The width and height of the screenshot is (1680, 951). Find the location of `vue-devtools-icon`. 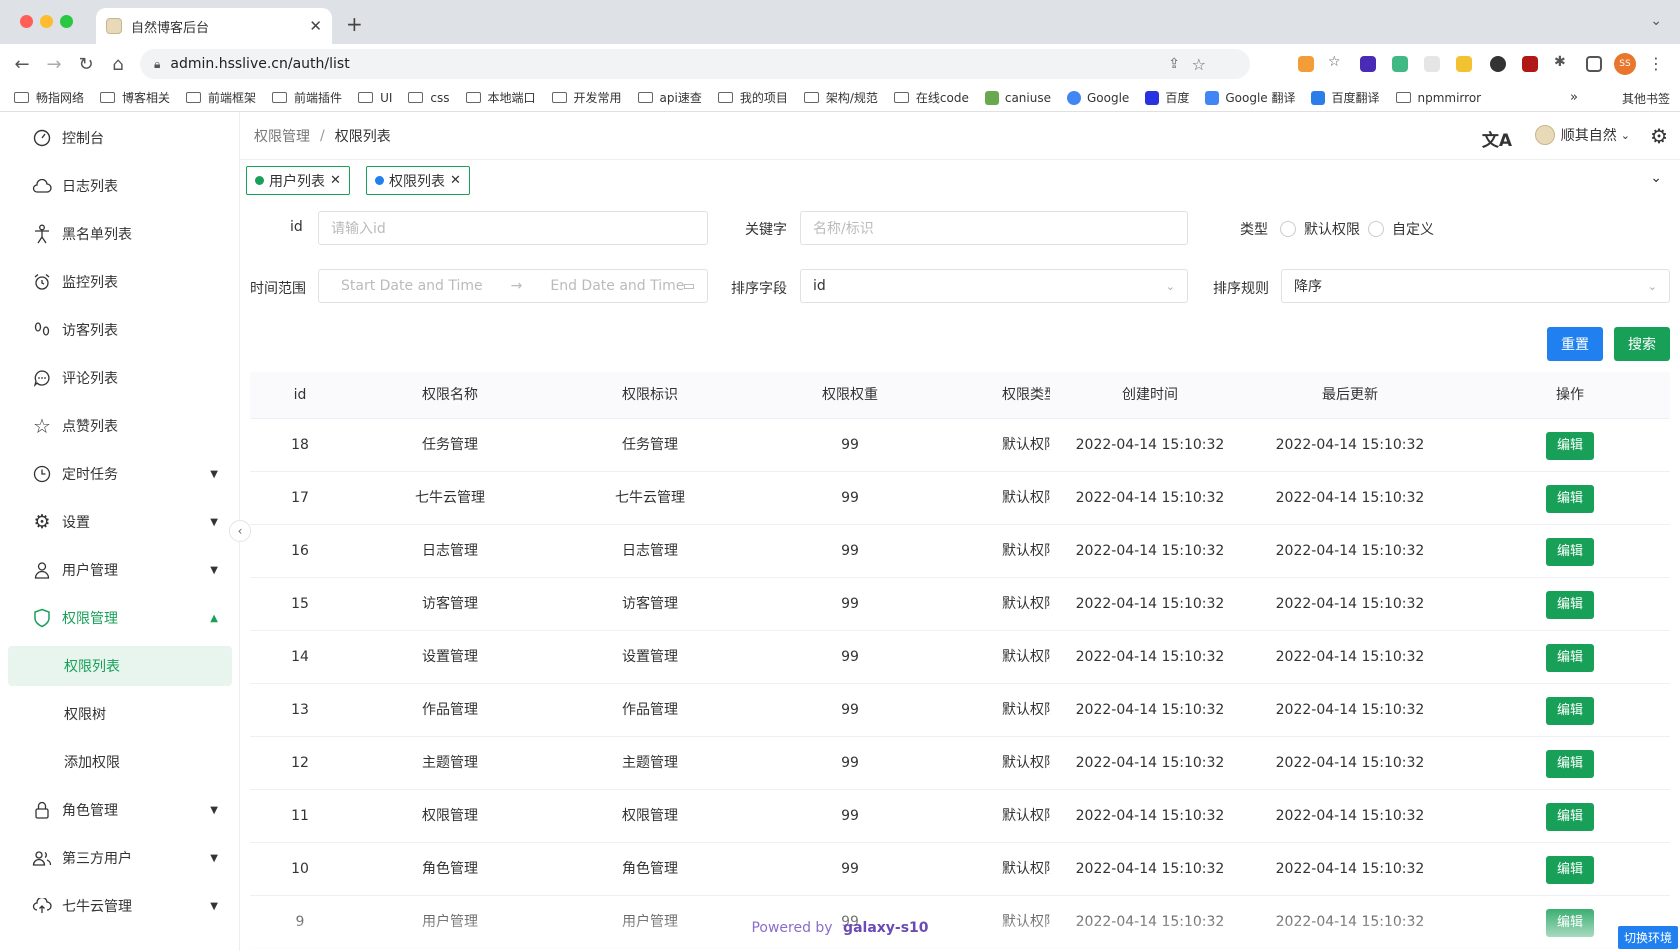

vue-devtools-icon is located at coordinates (1400, 64).